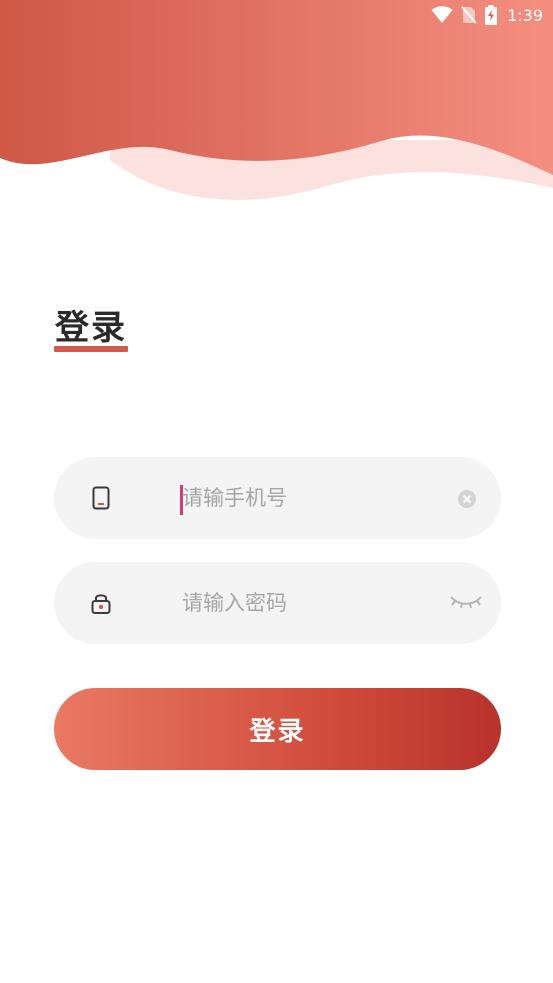  Describe the element at coordinates (491, 15) in the screenshot. I see `battery-charging-icon` at that location.